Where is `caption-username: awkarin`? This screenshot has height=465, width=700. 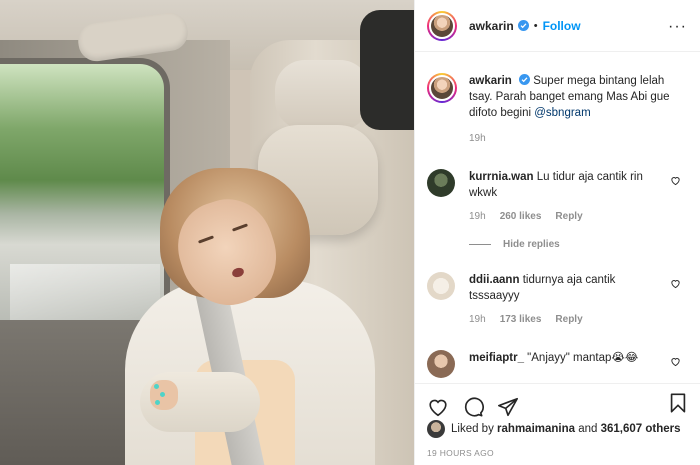
caption-username: awkarin is located at coordinates (490, 81).